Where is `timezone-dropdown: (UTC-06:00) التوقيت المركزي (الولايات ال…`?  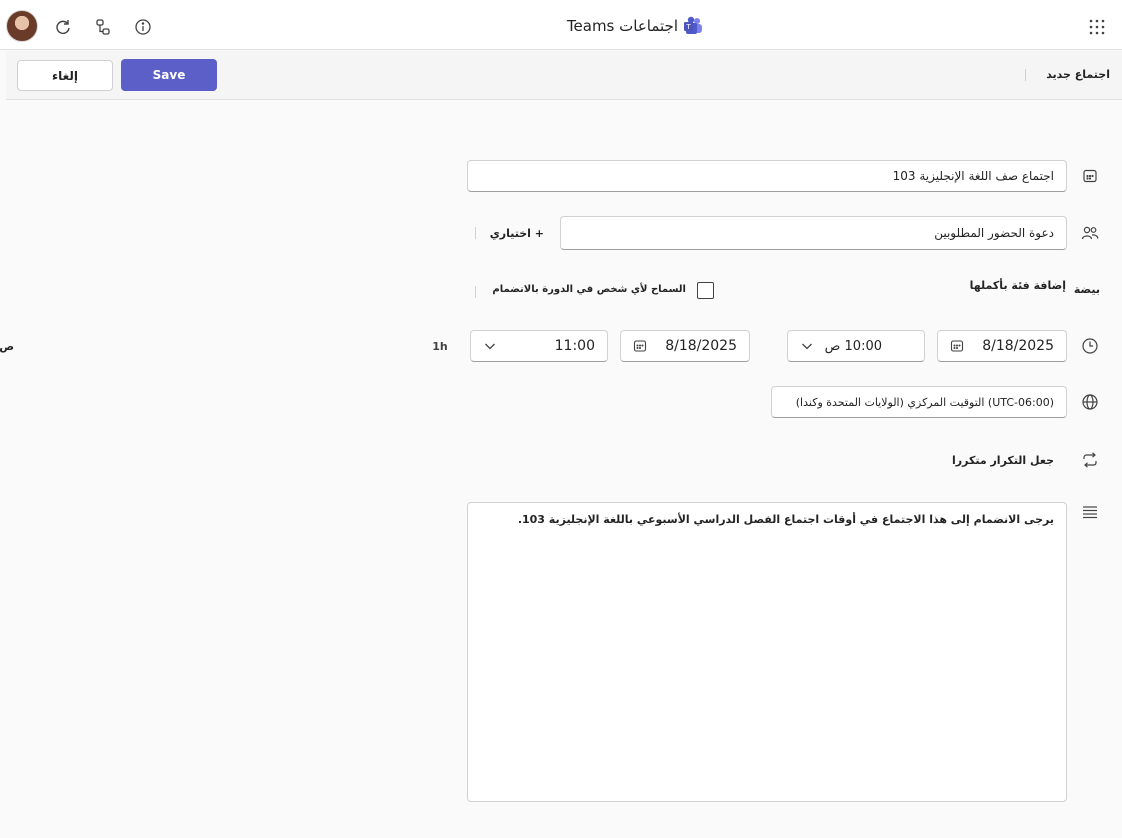 timezone-dropdown: (UTC-06:00) التوقيت المركزي (الولايات ال… is located at coordinates (919, 402).